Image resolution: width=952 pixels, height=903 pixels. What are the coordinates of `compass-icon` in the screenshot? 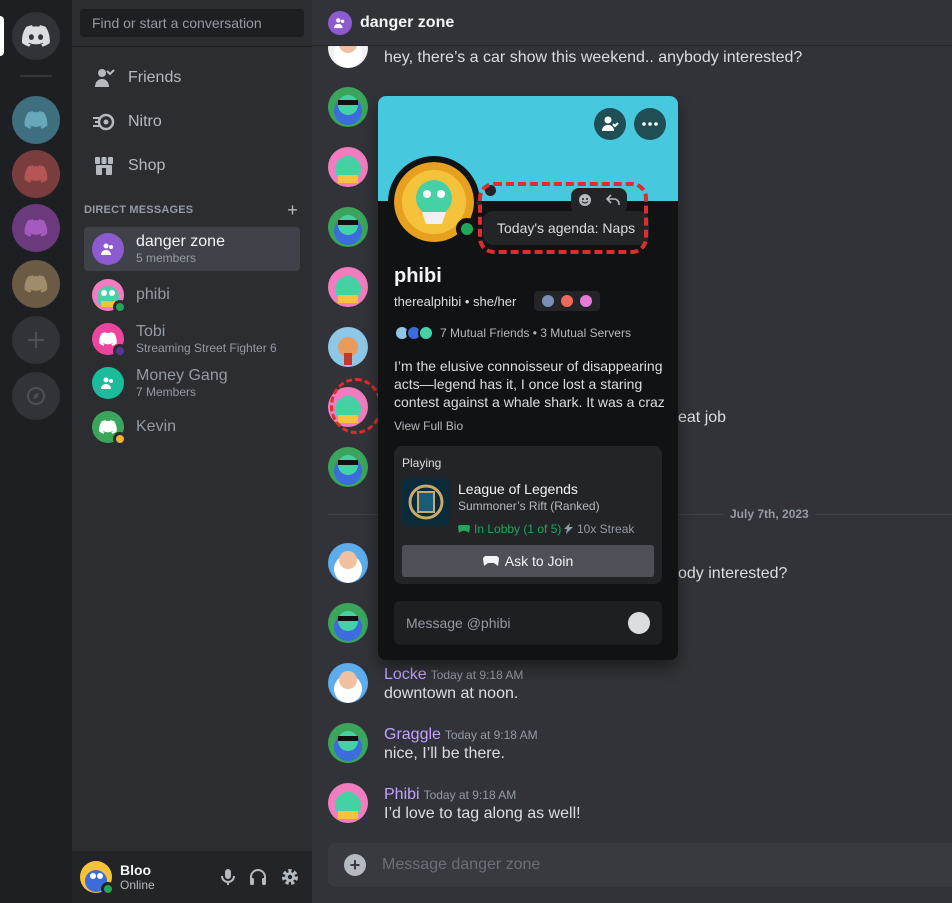 It's located at (36, 396).